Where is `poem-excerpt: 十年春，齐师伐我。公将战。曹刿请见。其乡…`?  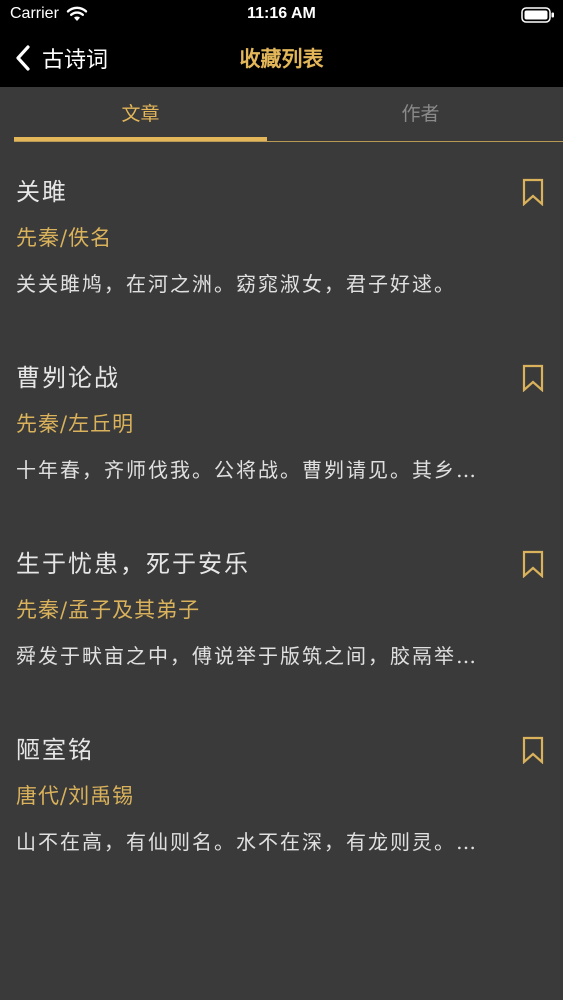
poem-excerpt: 十年春，齐师伐我。公将战。曹刿请见。其乡… is located at coordinates (247, 470).